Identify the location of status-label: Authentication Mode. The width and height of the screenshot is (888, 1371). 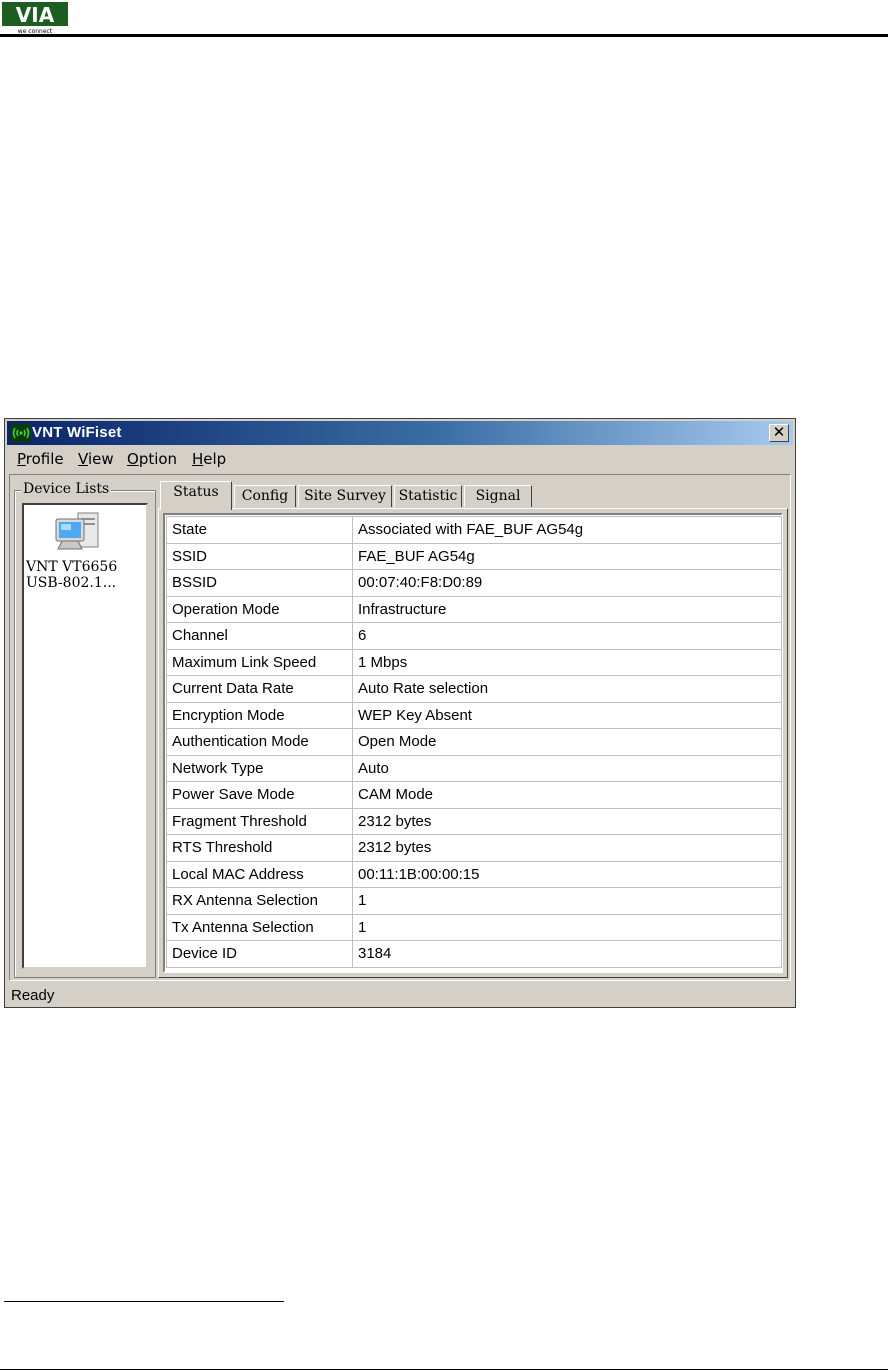
(259, 742).